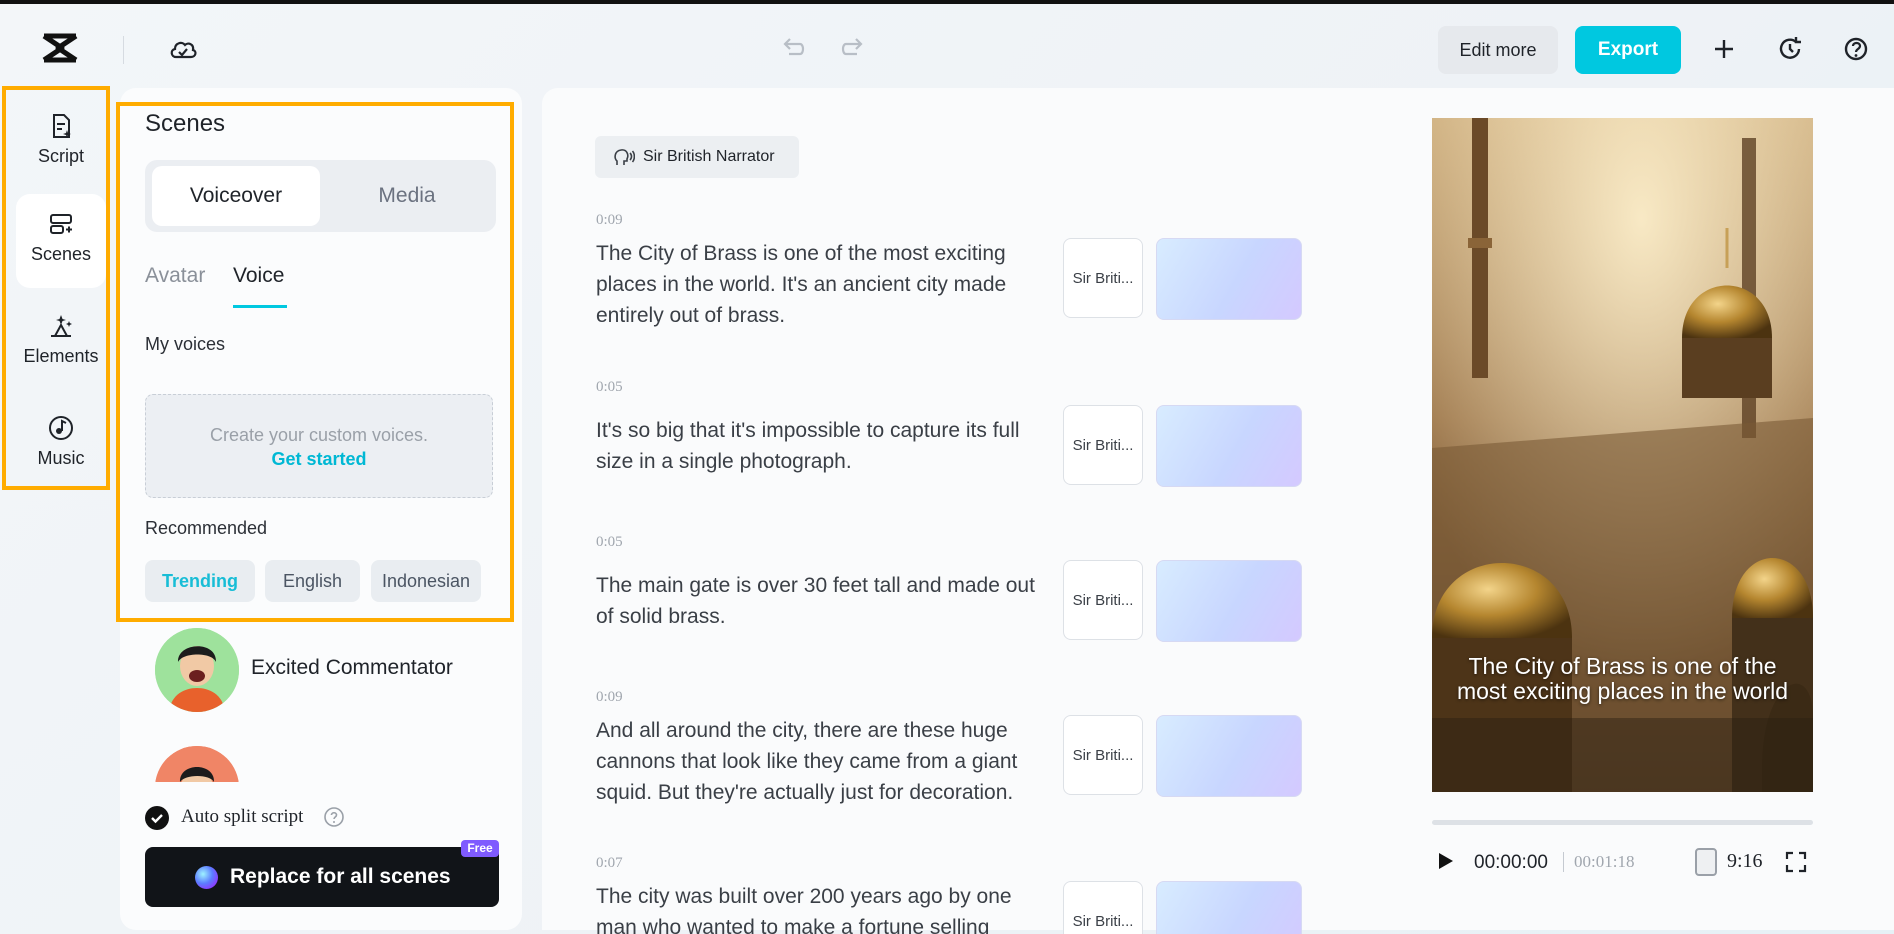 The height and width of the screenshot is (934, 1894). Describe the element at coordinates (947, 46) in the screenshot. I see `top-bar: Edit more Export` at that location.